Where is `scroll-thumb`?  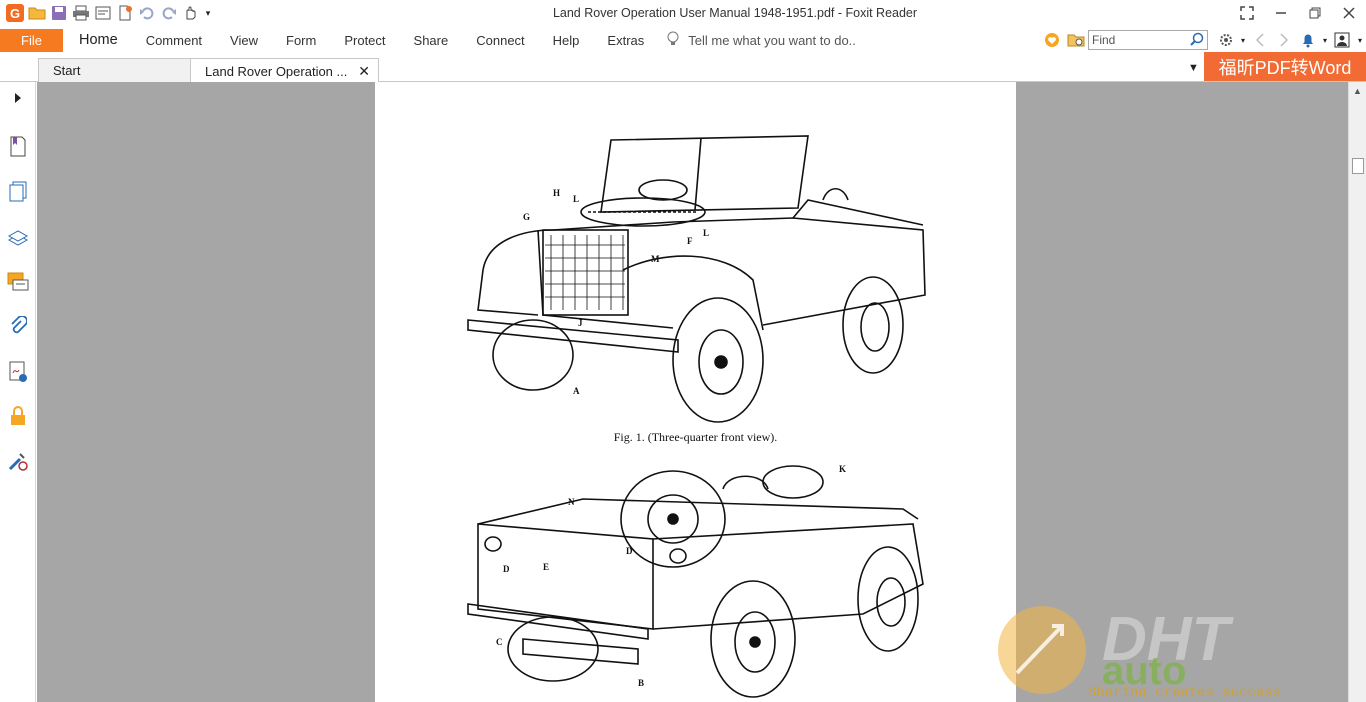 scroll-thumb is located at coordinates (1358, 166).